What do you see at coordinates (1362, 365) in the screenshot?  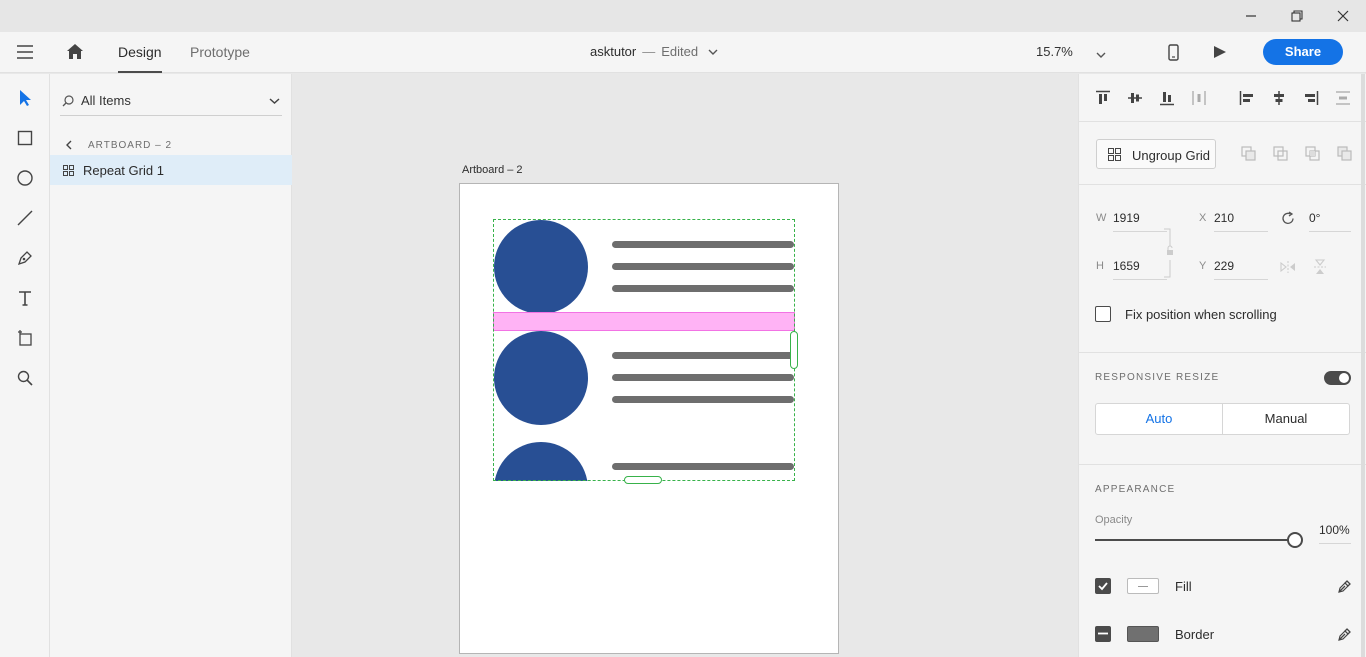 I see `inspector-scrollbar` at bounding box center [1362, 365].